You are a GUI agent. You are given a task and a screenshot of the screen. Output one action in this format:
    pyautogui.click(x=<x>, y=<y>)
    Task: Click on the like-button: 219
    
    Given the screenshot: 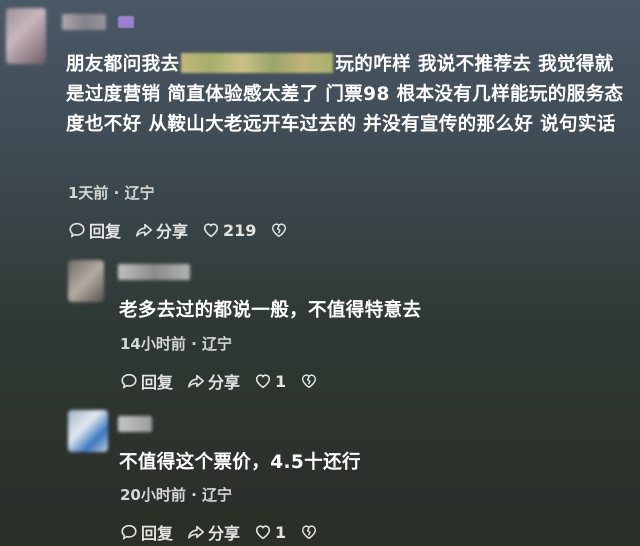 What is the action you would take?
    pyautogui.click(x=229, y=230)
    